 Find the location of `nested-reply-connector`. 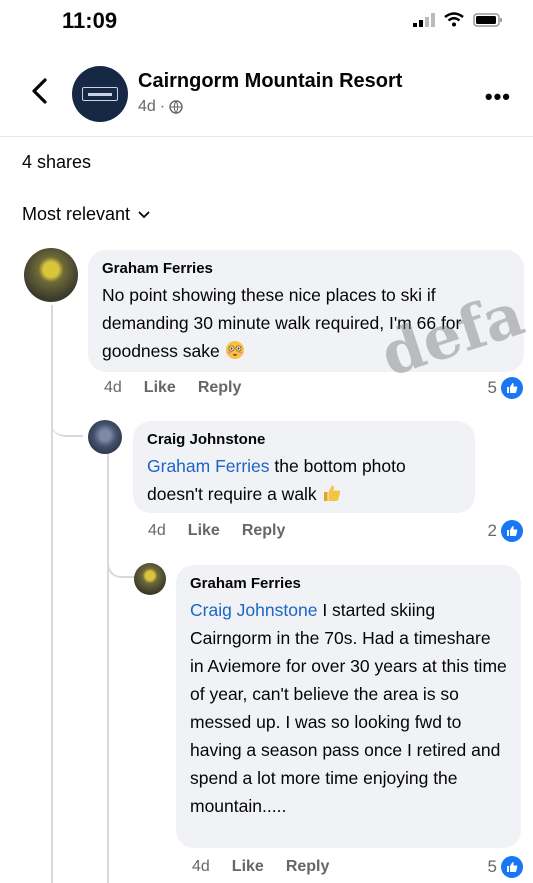

nested-reply-connector is located at coordinates (121, 563).